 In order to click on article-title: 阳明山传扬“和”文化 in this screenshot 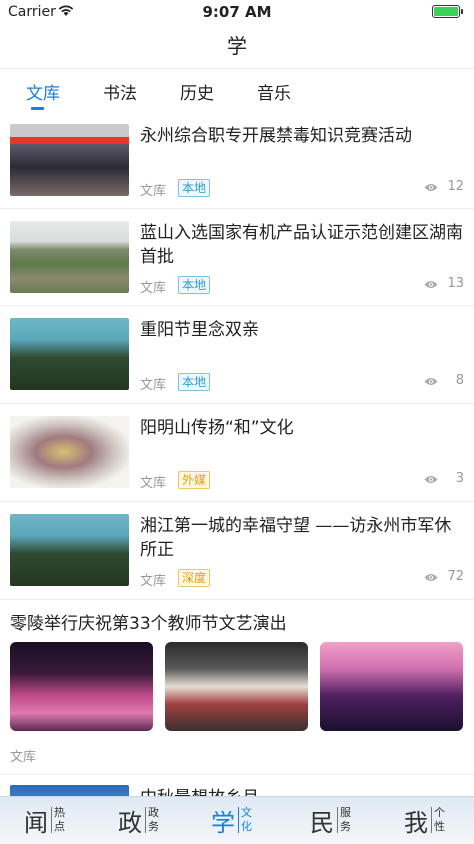, I will do `click(217, 428)`.